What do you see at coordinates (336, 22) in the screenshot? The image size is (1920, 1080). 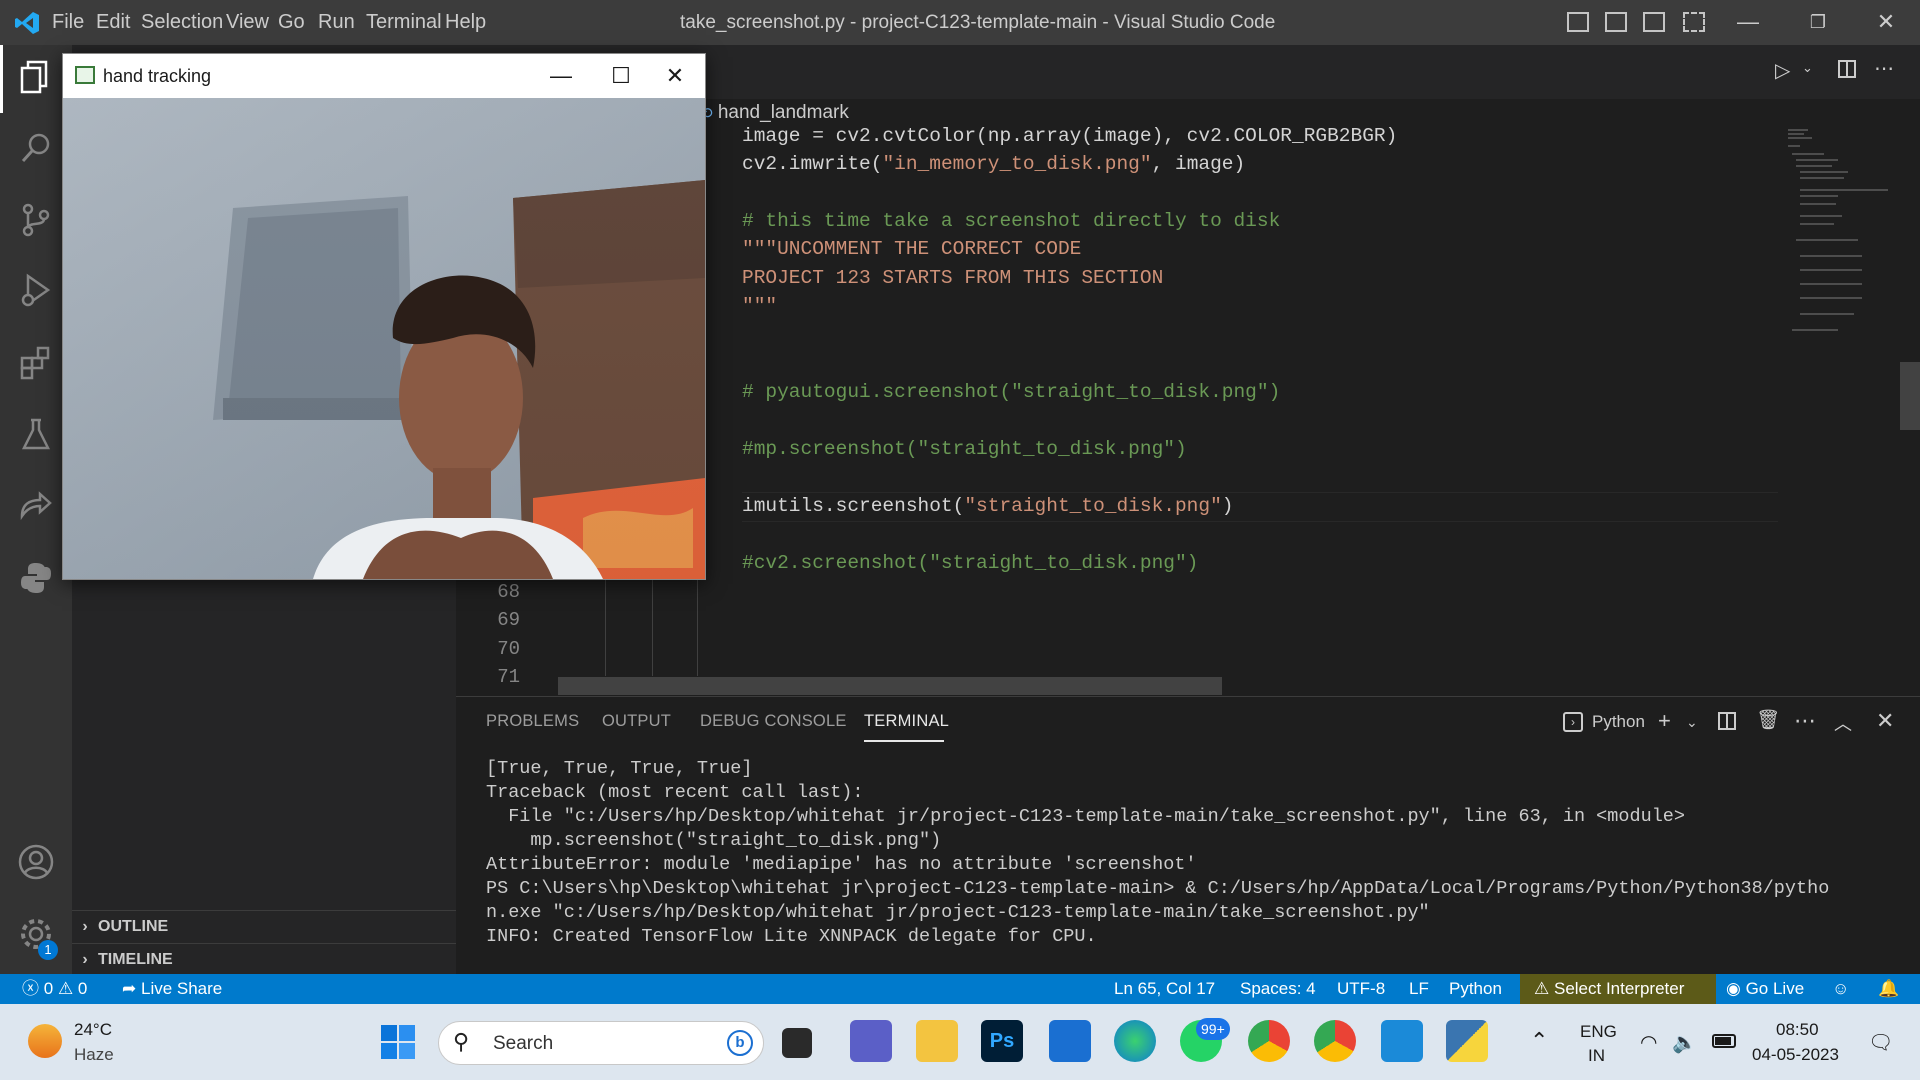 I see `menu-run: Run` at bounding box center [336, 22].